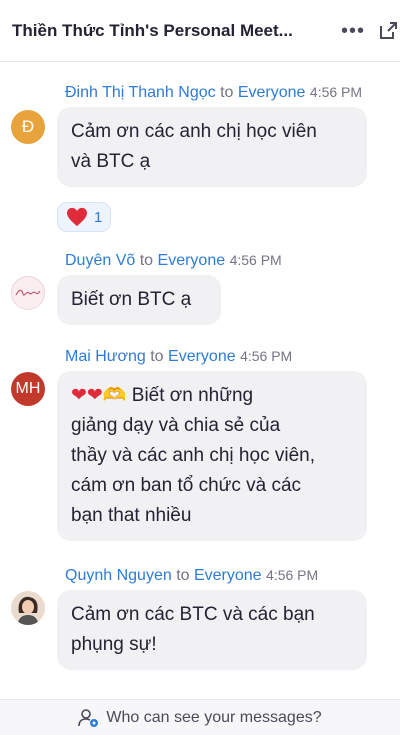 Image resolution: width=400 pixels, height=735 pixels. Describe the element at coordinates (114, 644) in the screenshot. I see `message-line: phụng sự!` at that location.